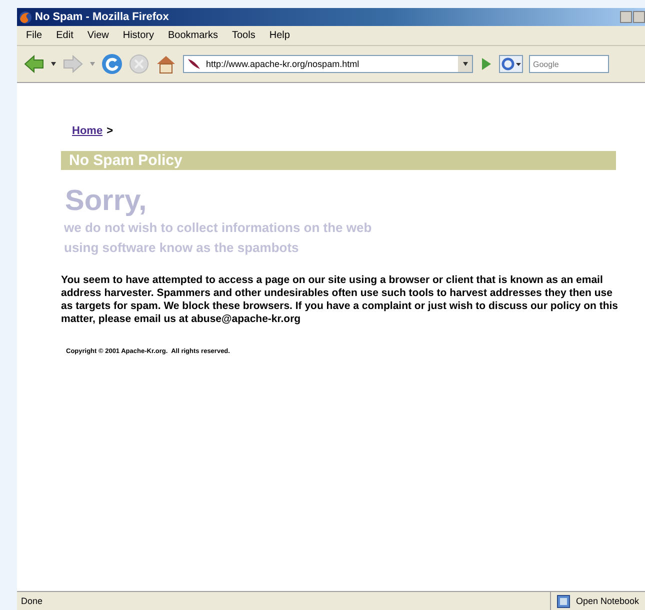 The height and width of the screenshot is (610, 645). What do you see at coordinates (511, 64) in the screenshot?
I see `search-engine-icon` at bounding box center [511, 64].